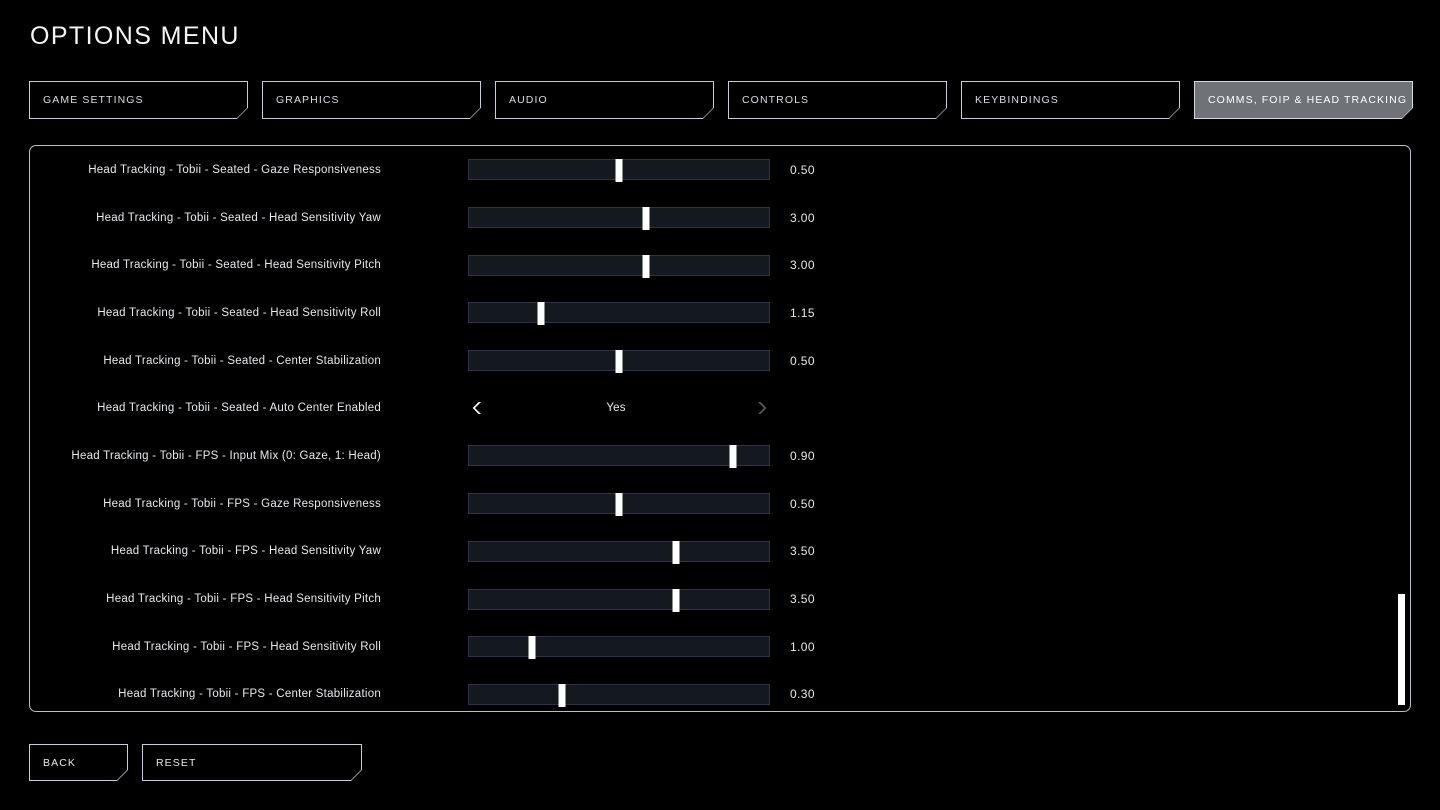  I want to click on option-spinner: Yes, so click(619, 408).